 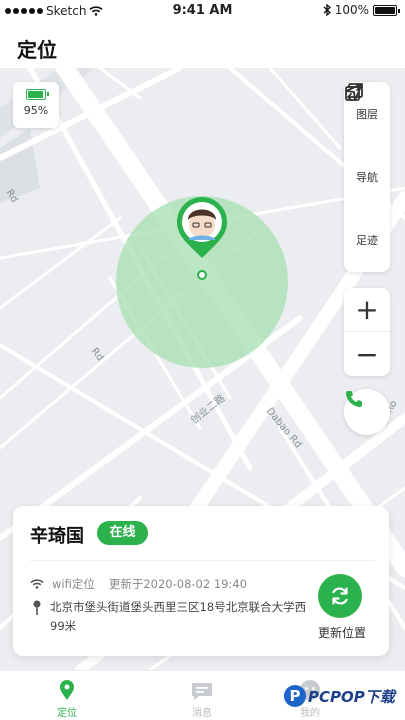 I want to click on address-row: 北京市堡头街道堡头西里三区18号北京联合大学西99米, so click(x=172, y=617).